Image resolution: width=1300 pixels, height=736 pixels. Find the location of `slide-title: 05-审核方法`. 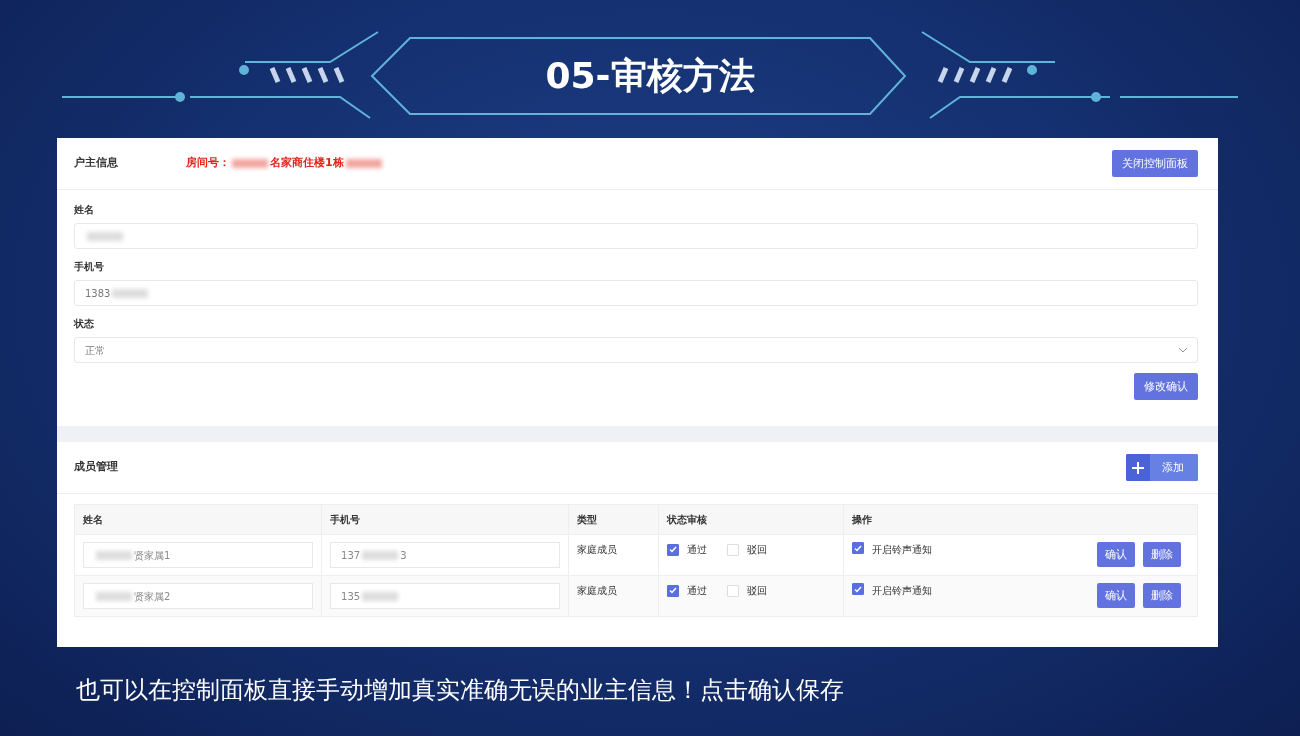

slide-title: 05-审核方法 is located at coordinates (650, 76).